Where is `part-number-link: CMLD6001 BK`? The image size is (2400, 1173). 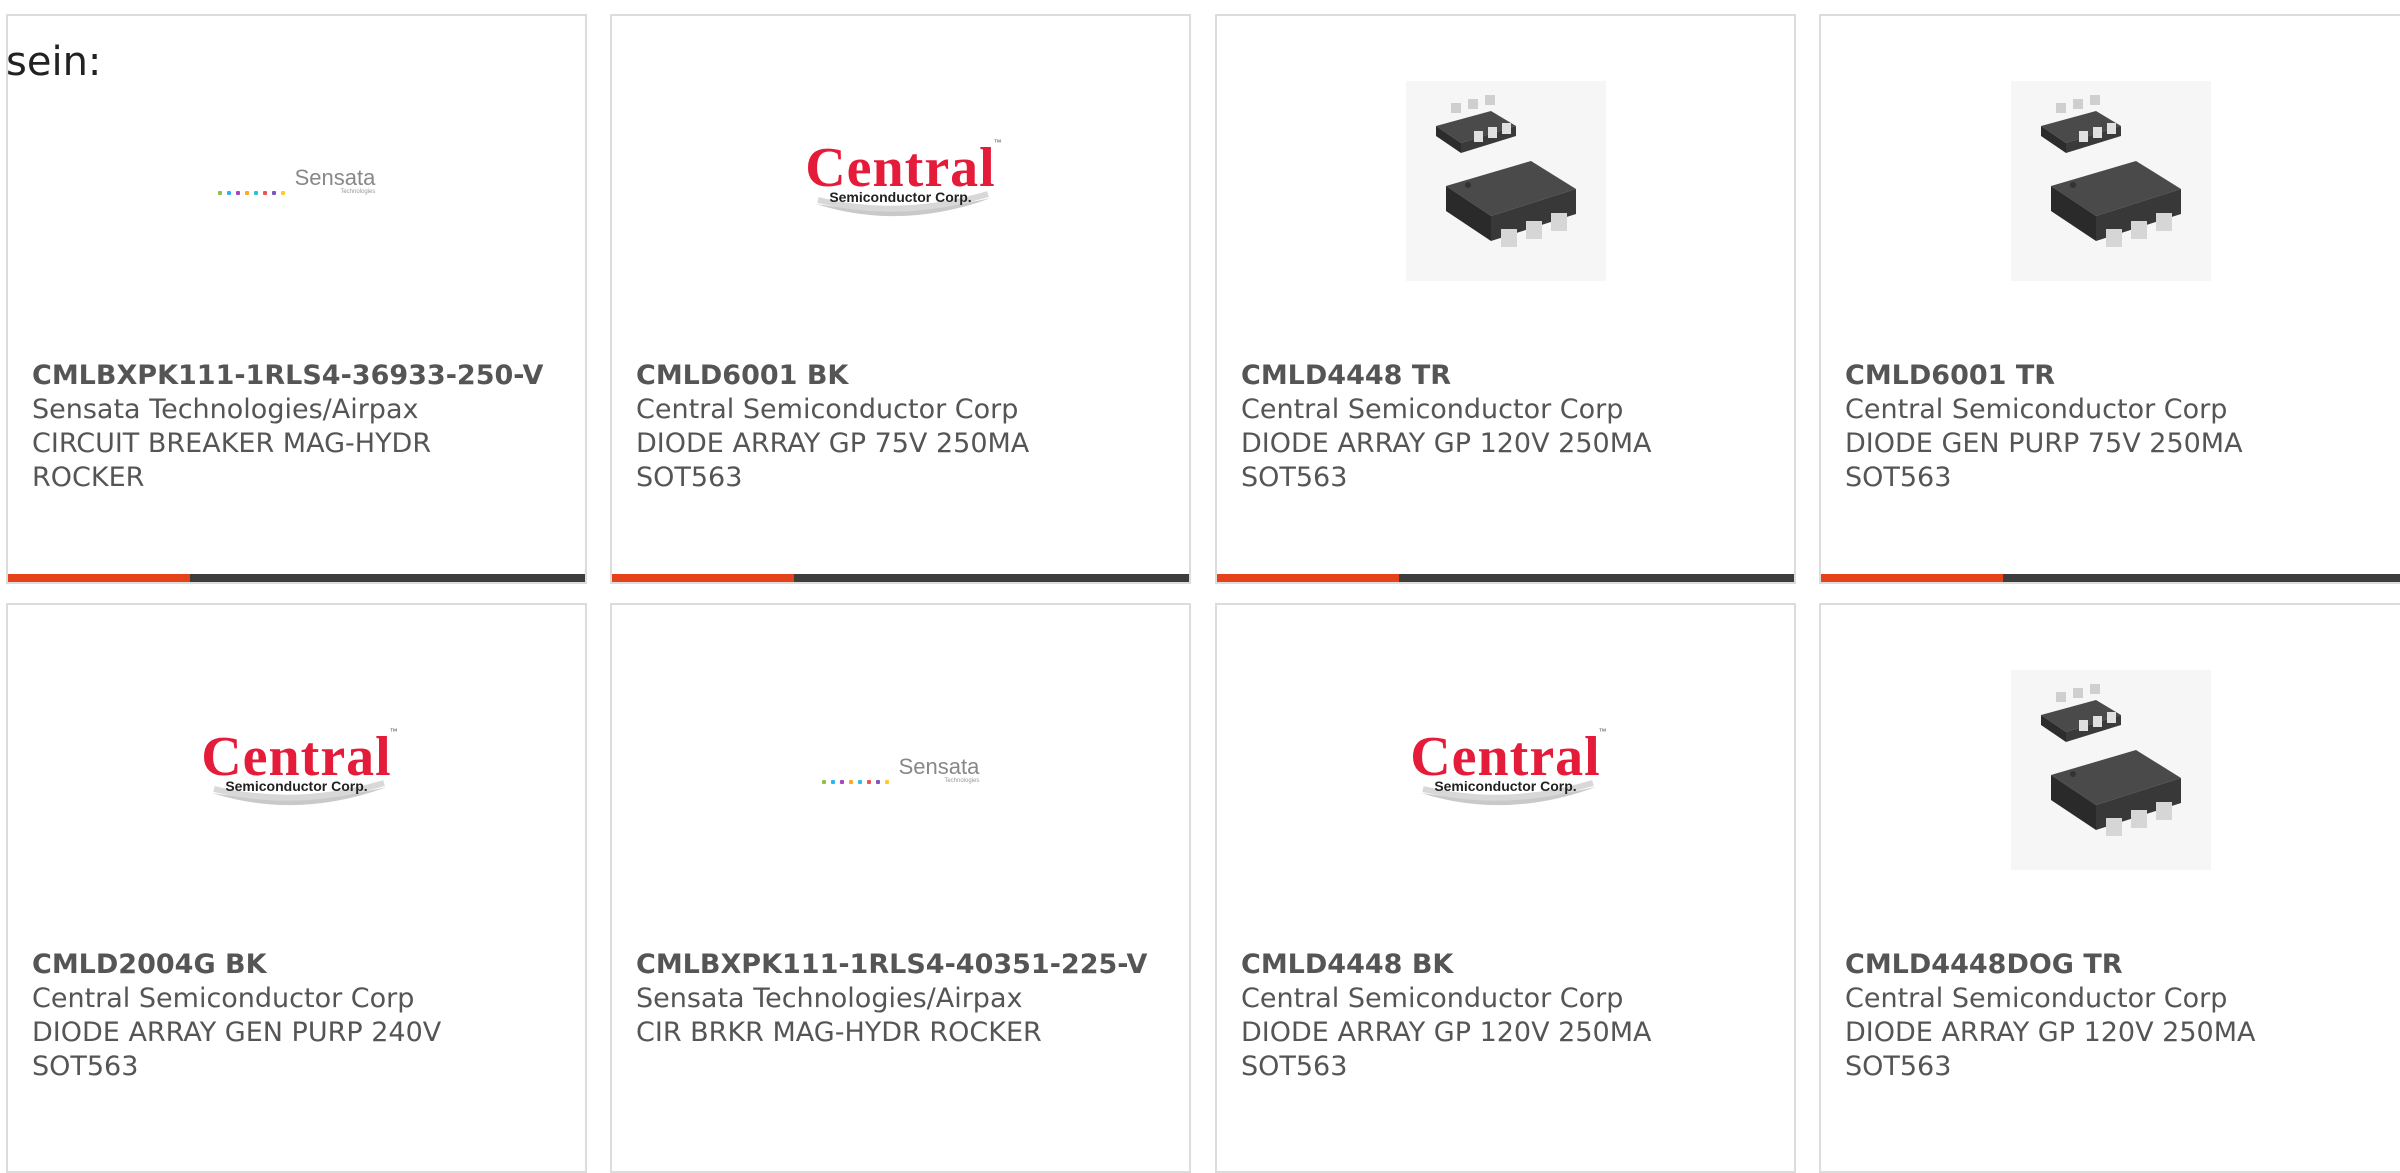 part-number-link: CMLD6001 BK is located at coordinates (904, 376).